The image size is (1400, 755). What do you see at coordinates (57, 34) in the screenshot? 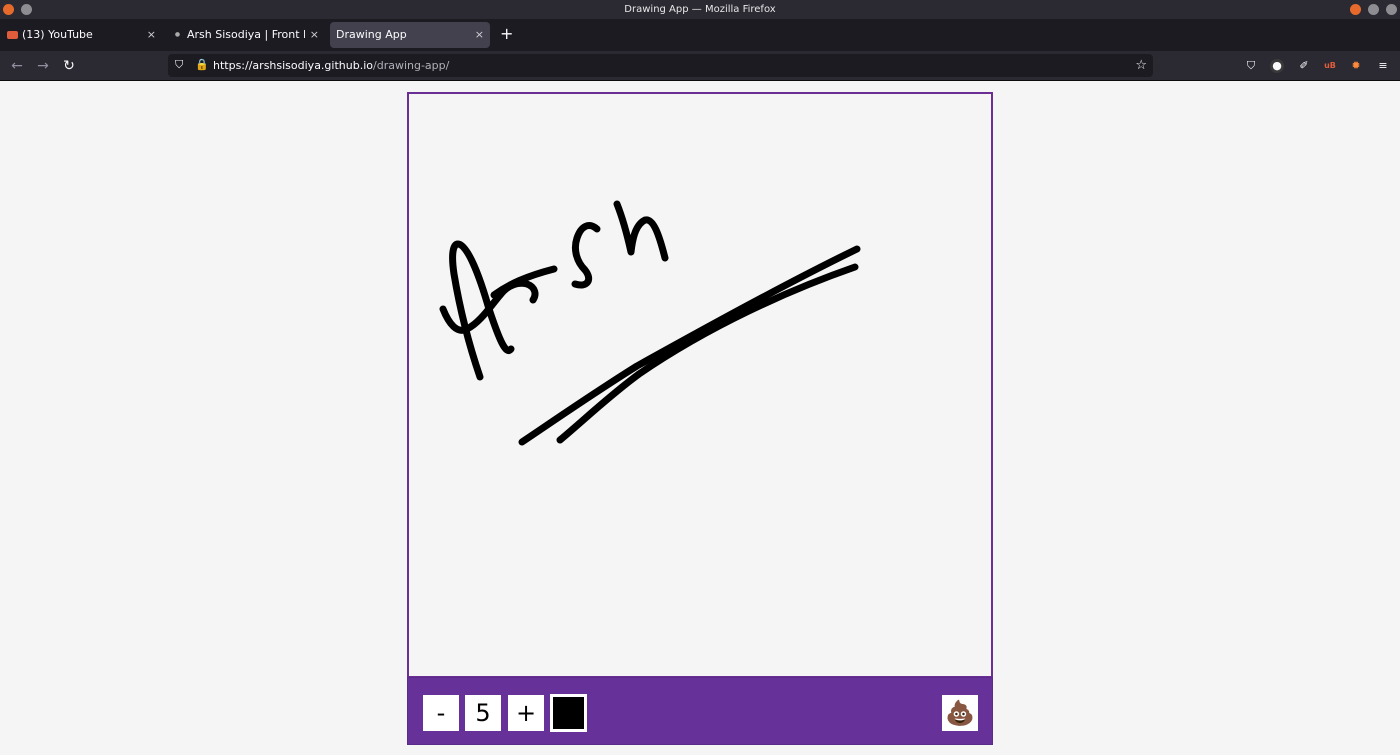
I see `tab-label: (13) YouTube` at bounding box center [57, 34].